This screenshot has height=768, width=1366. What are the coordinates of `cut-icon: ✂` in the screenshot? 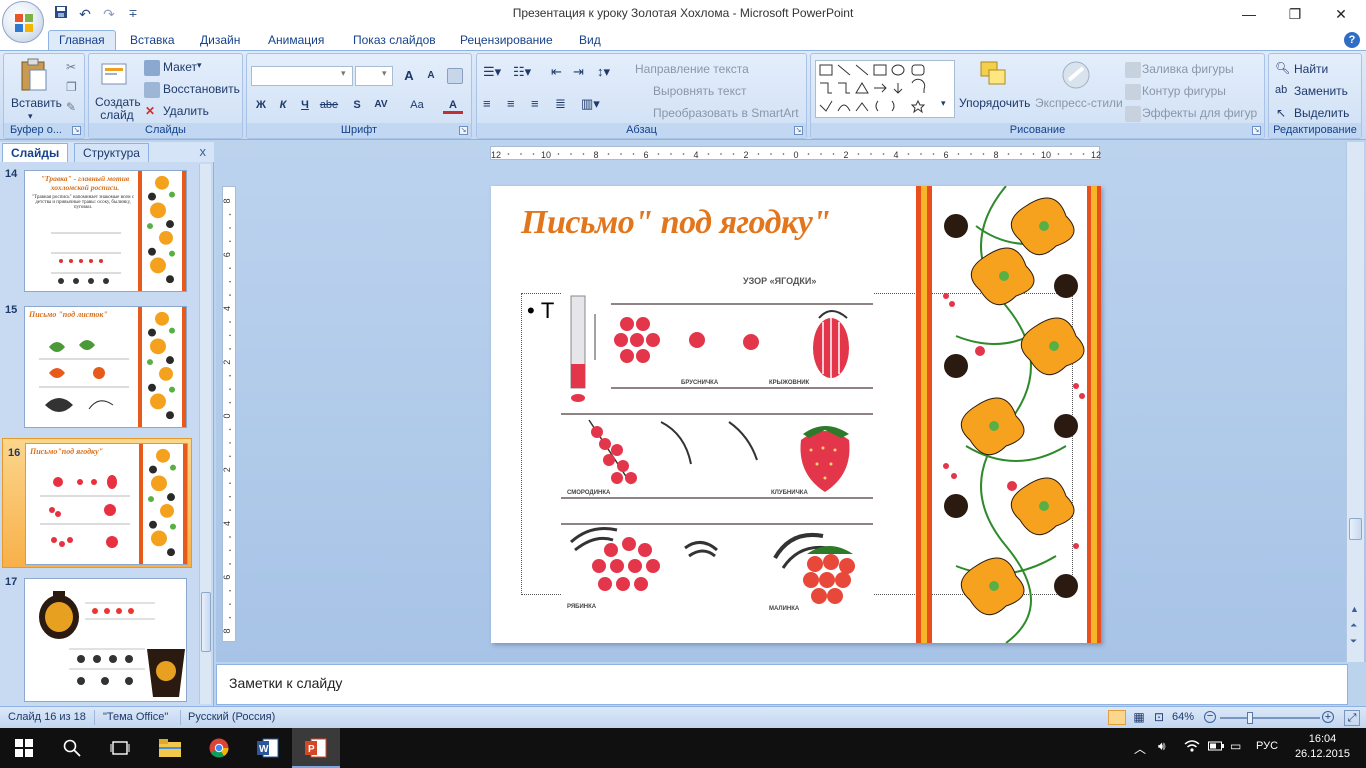 It's located at (71, 67).